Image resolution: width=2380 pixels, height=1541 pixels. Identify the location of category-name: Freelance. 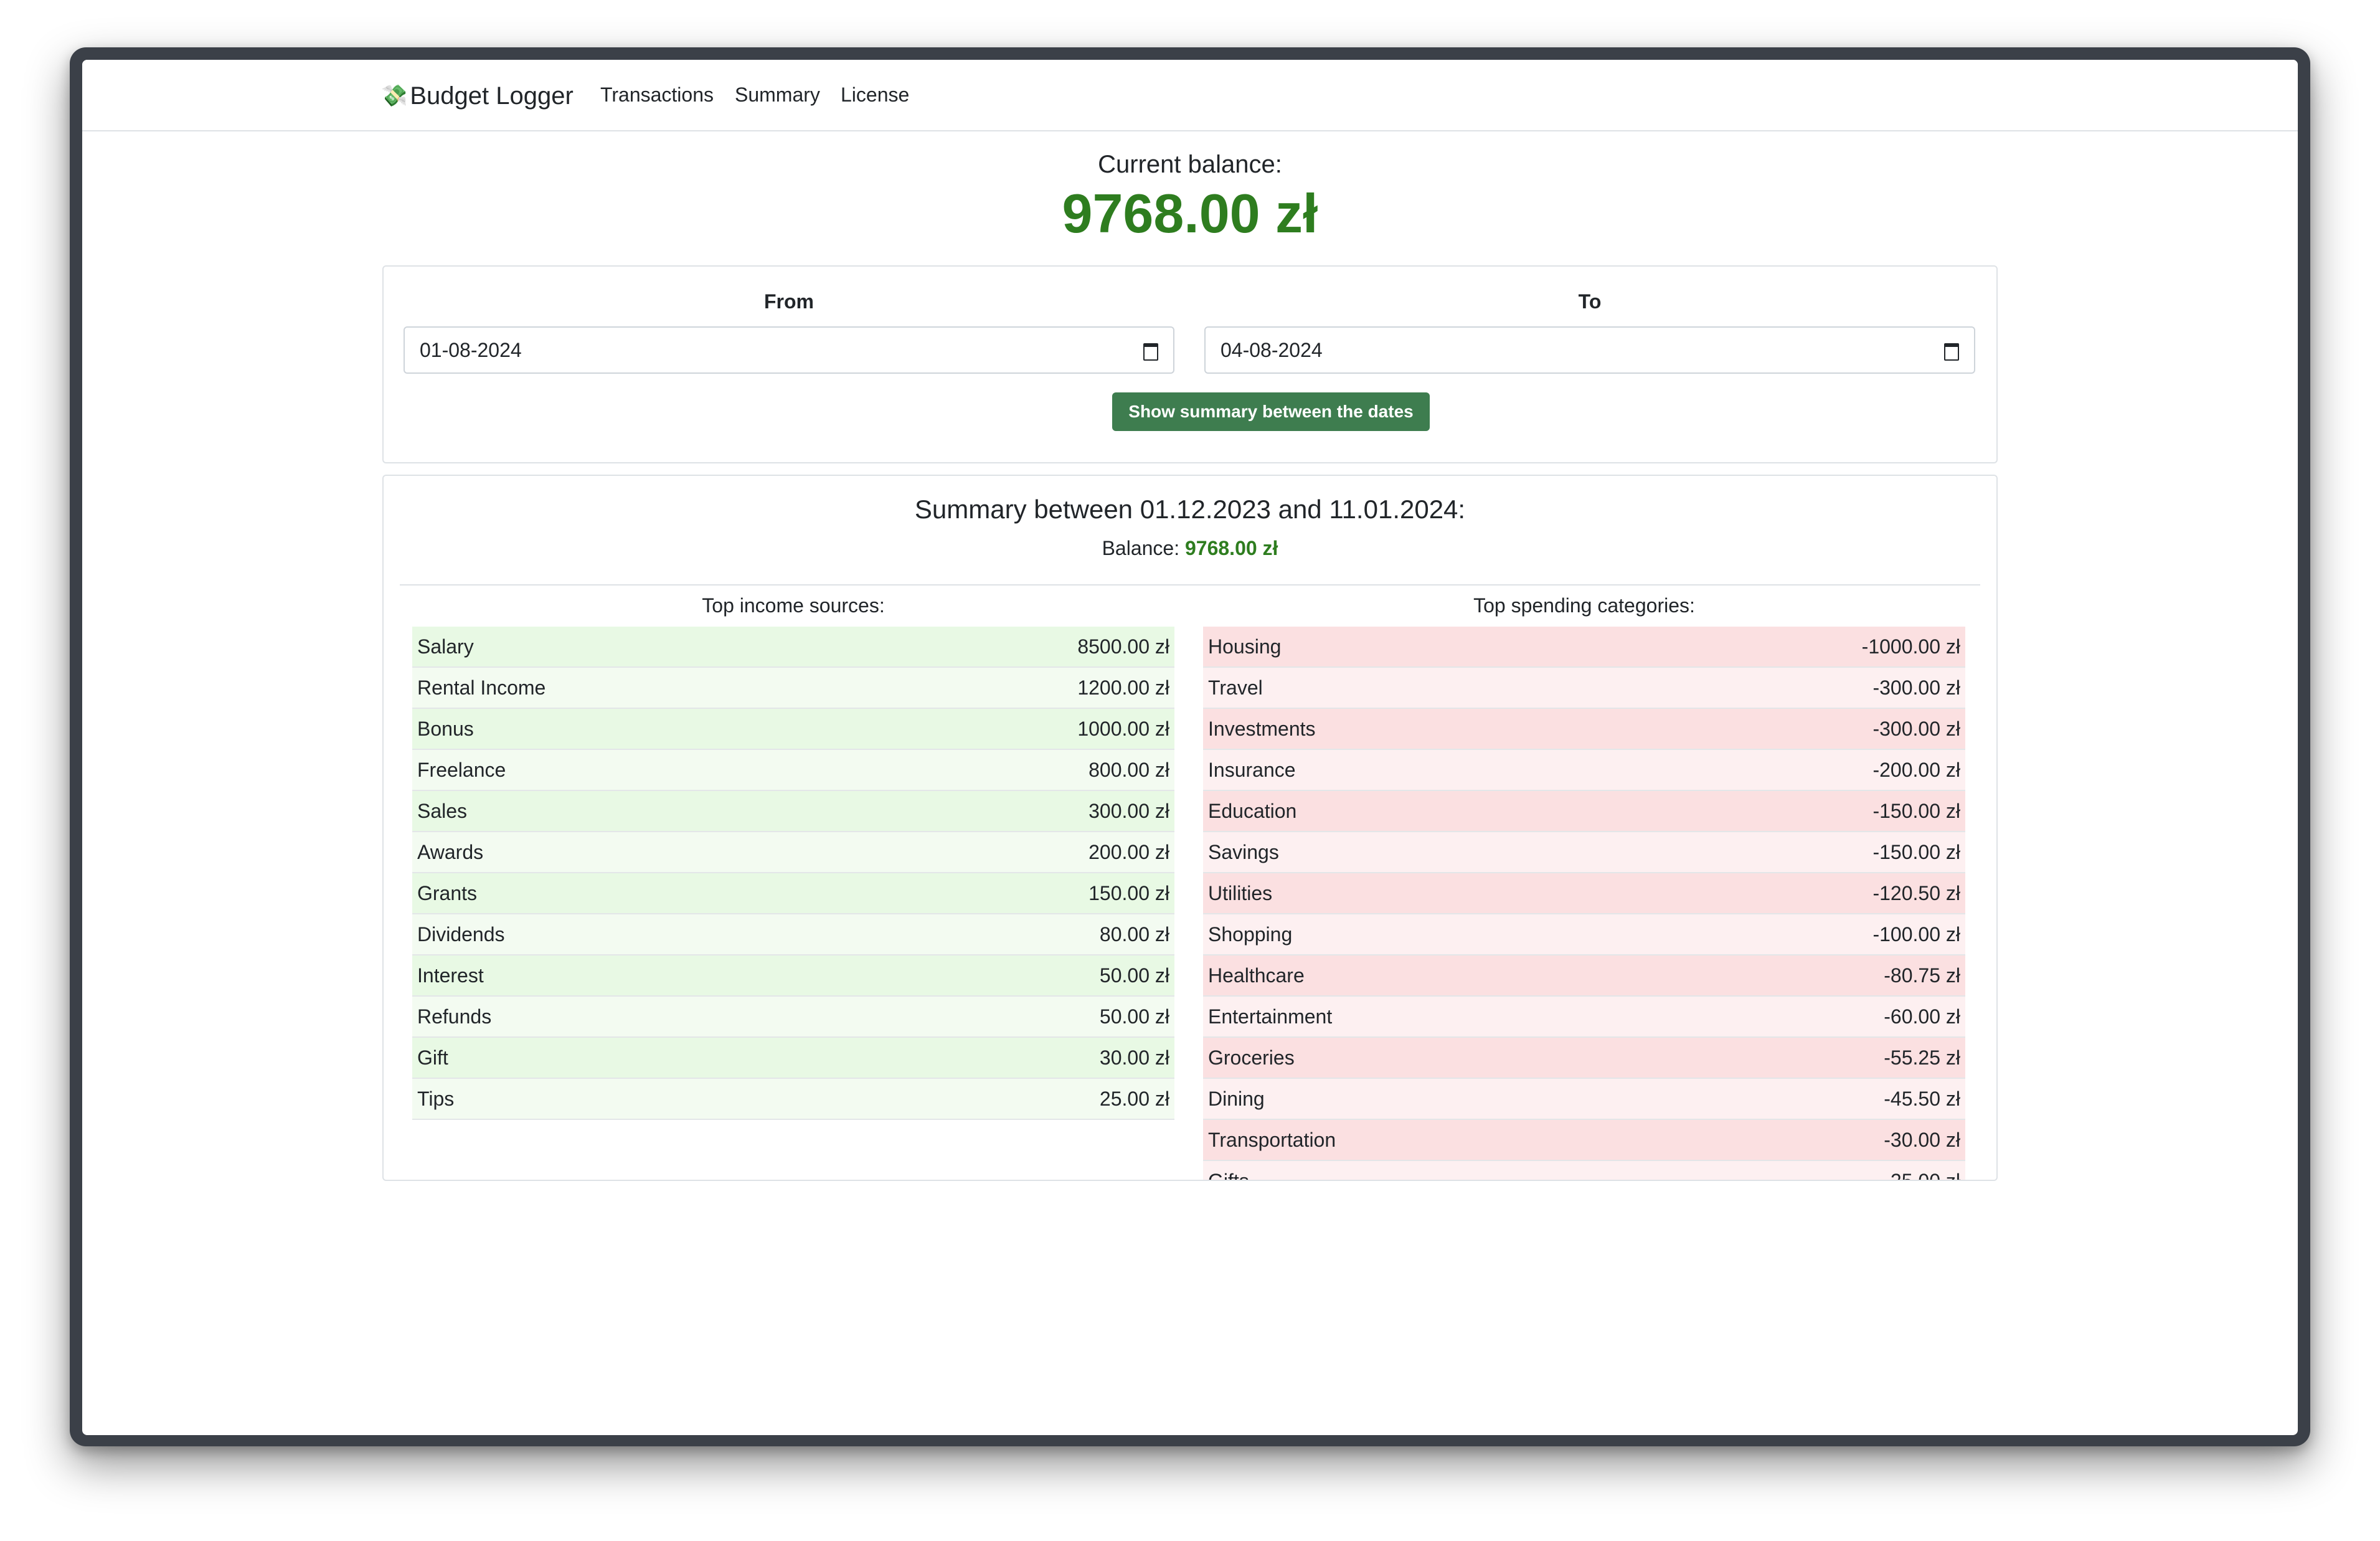
(461, 770).